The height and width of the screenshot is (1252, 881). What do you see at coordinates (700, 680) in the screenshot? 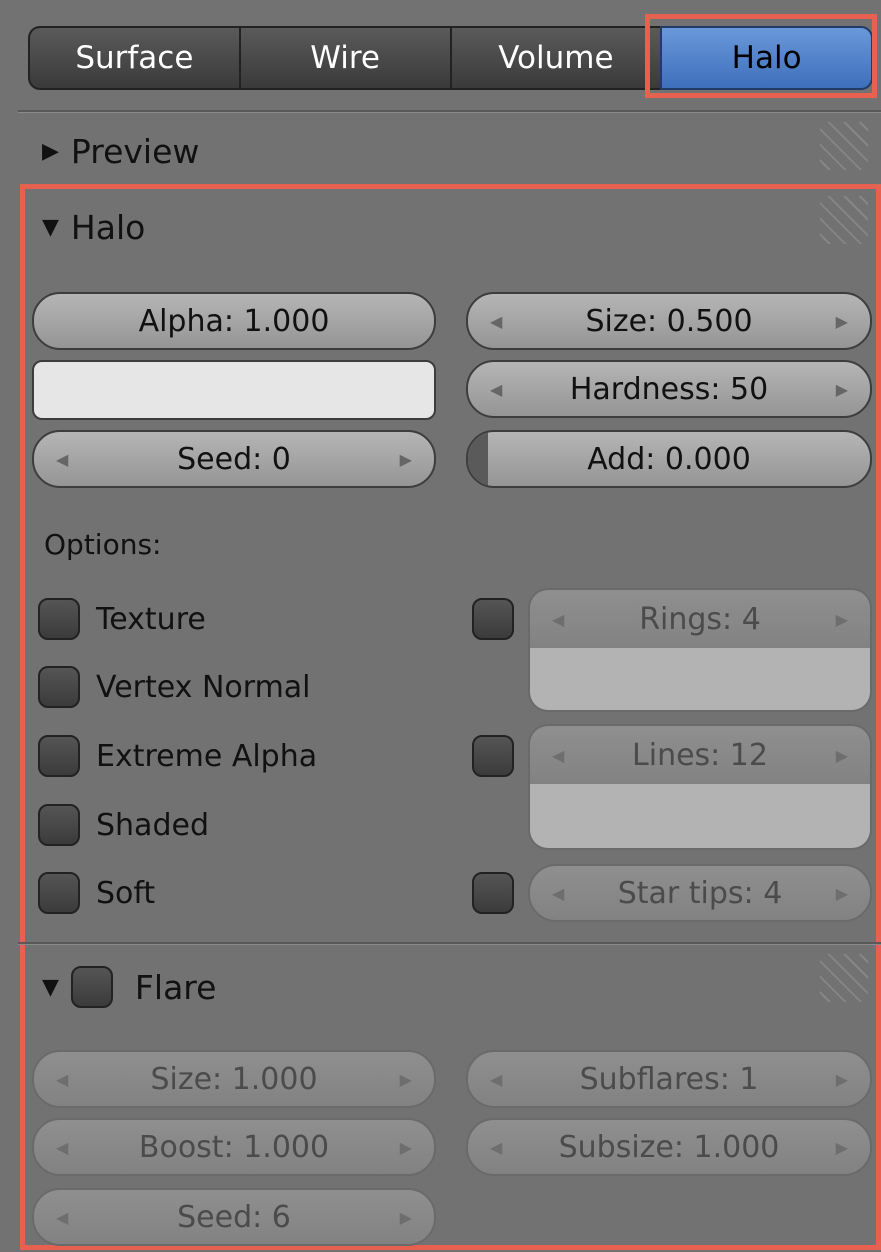
I see `rings-color-swatch` at bounding box center [700, 680].